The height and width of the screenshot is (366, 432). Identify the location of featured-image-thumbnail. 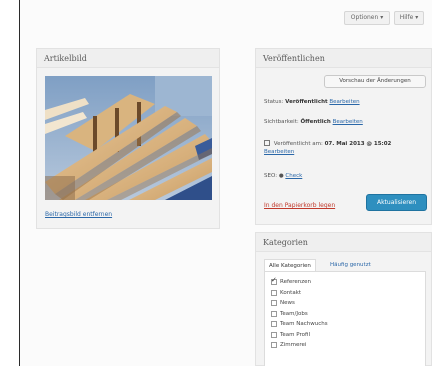
(128, 138).